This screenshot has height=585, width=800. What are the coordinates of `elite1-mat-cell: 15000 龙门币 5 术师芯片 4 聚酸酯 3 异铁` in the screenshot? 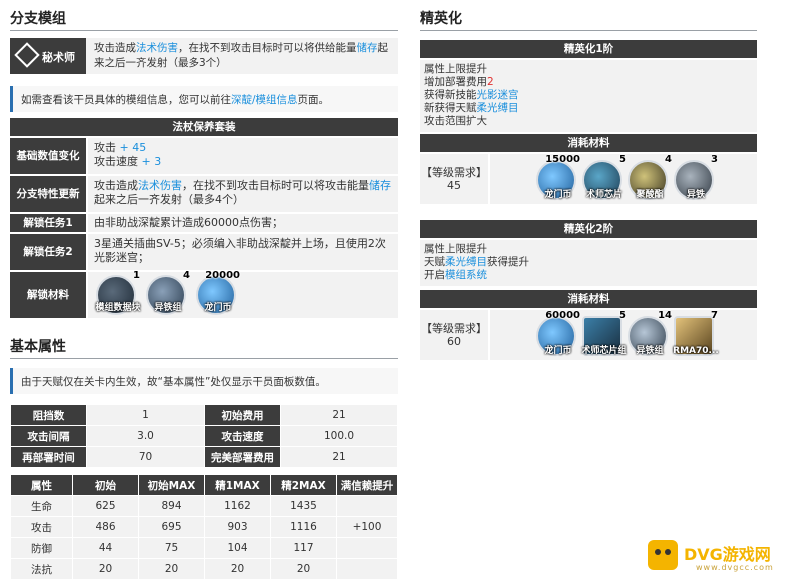 It's located at (623, 179).